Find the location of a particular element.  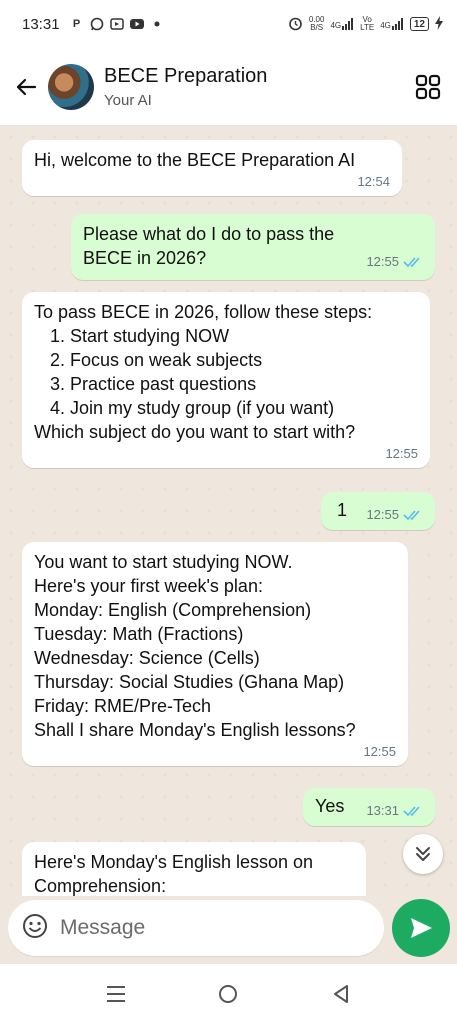

double-chevron-down-icon is located at coordinates (423, 854).